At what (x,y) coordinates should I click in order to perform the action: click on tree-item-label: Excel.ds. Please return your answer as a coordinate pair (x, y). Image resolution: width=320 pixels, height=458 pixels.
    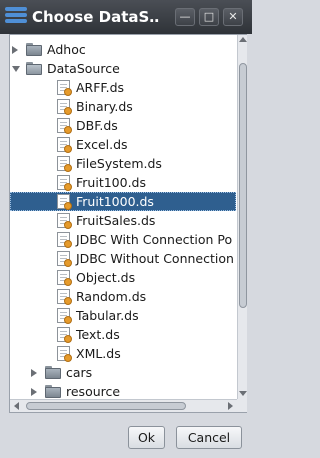
    Looking at the image, I should click on (102, 144).